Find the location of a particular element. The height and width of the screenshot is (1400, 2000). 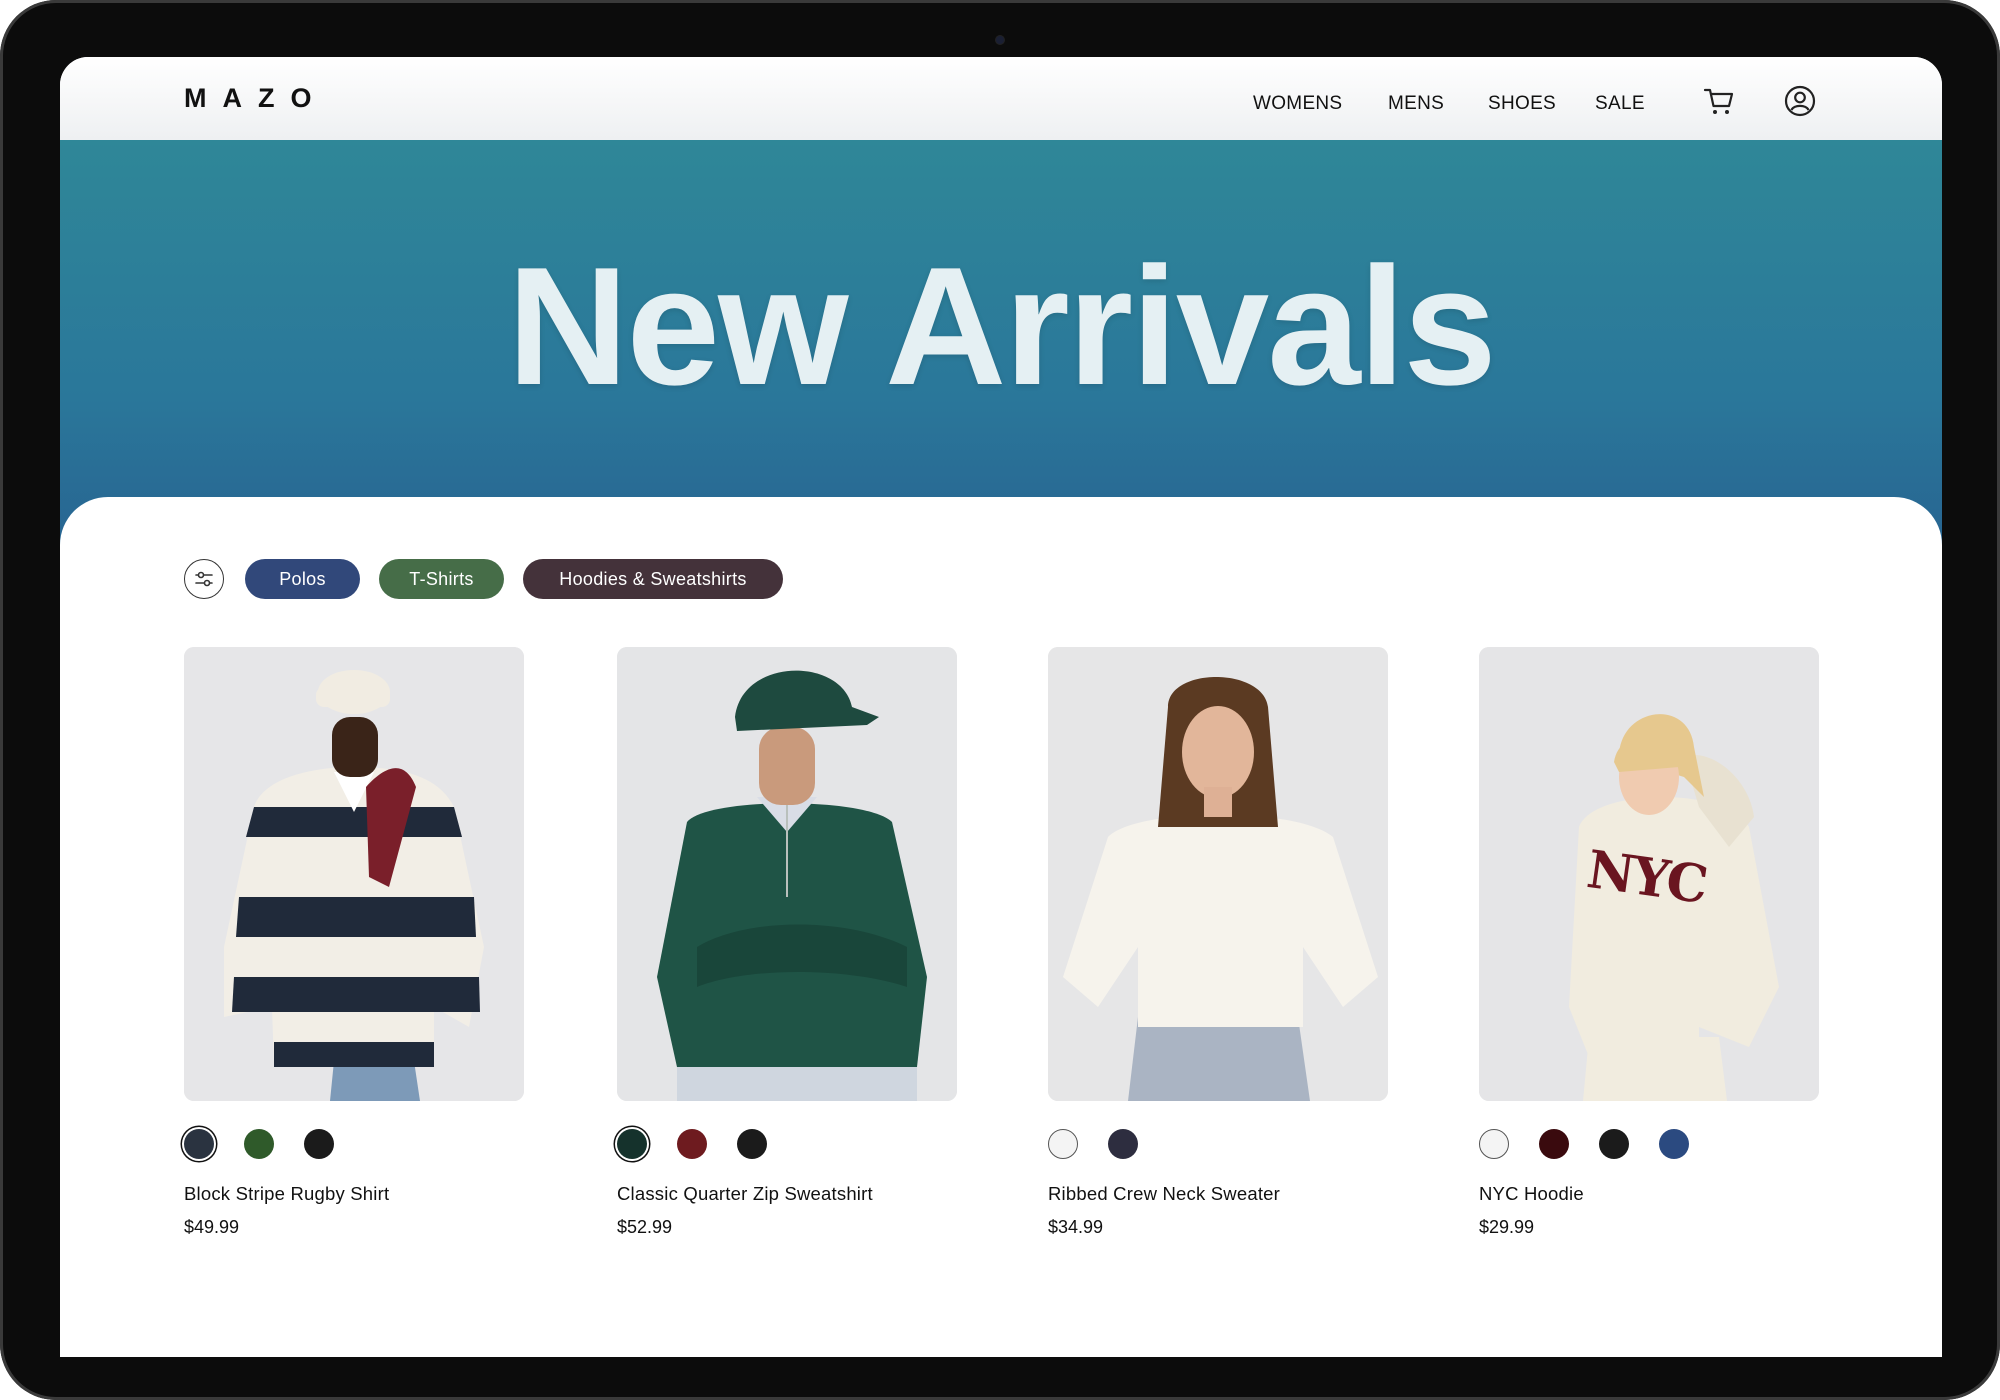

product-card: Ribbed Crew Neck Sweater $34.99 is located at coordinates (1218, 942).